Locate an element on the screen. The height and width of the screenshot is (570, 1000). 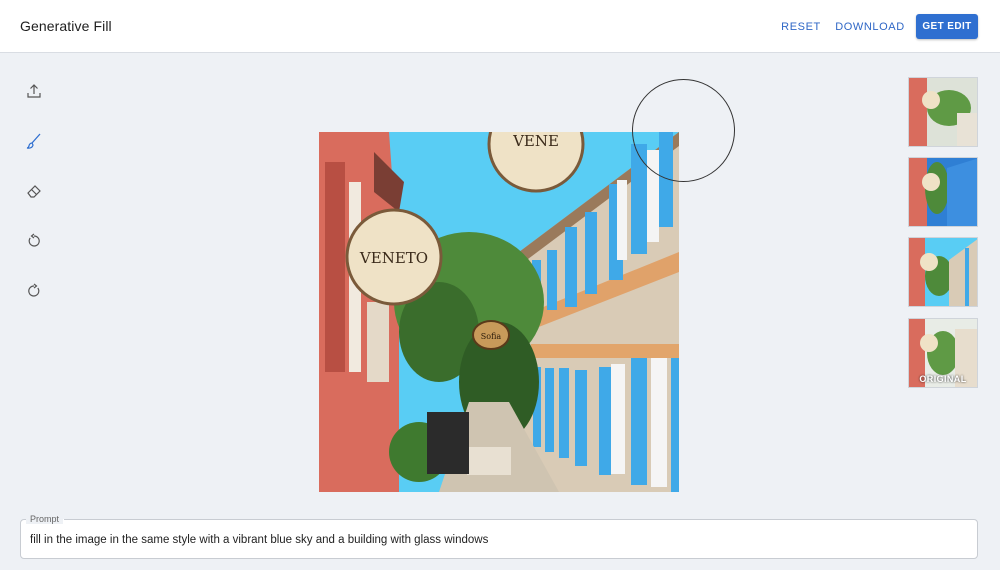
top-bar: Generative Fill RESET DOWNLOAD GET EDIT is located at coordinates (500, 26).